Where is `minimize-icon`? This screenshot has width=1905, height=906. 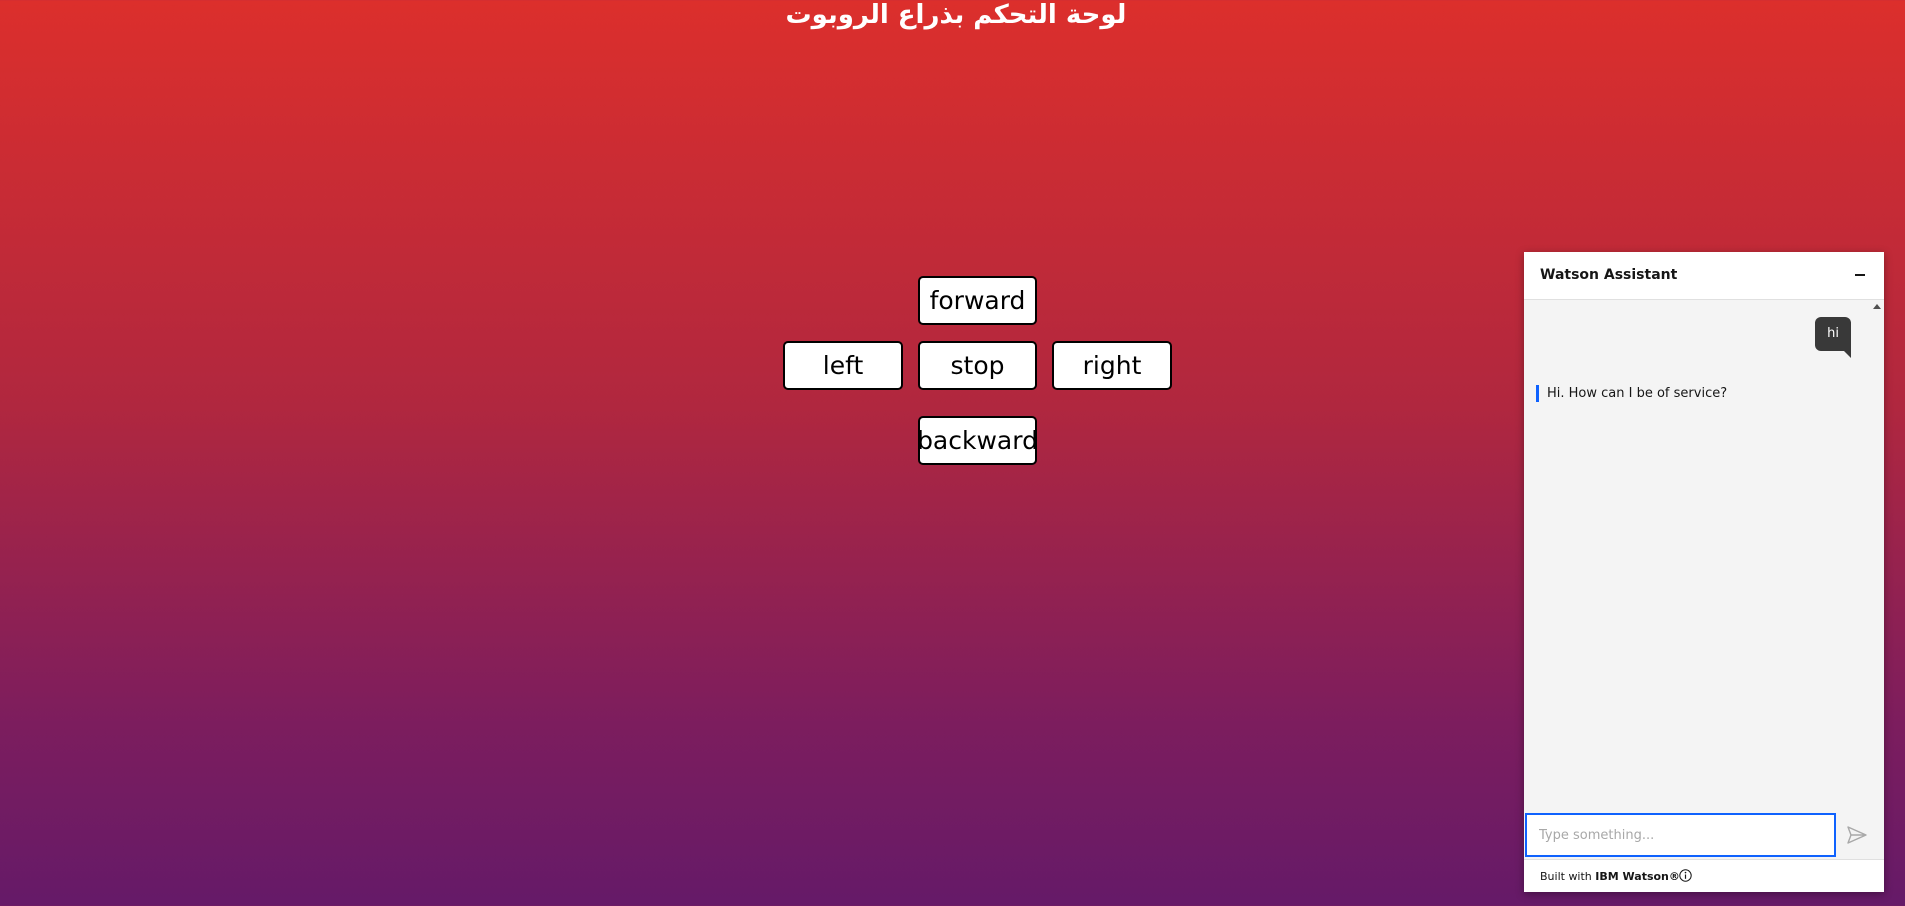 minimize-icon is located at coordinates (1860, 275).